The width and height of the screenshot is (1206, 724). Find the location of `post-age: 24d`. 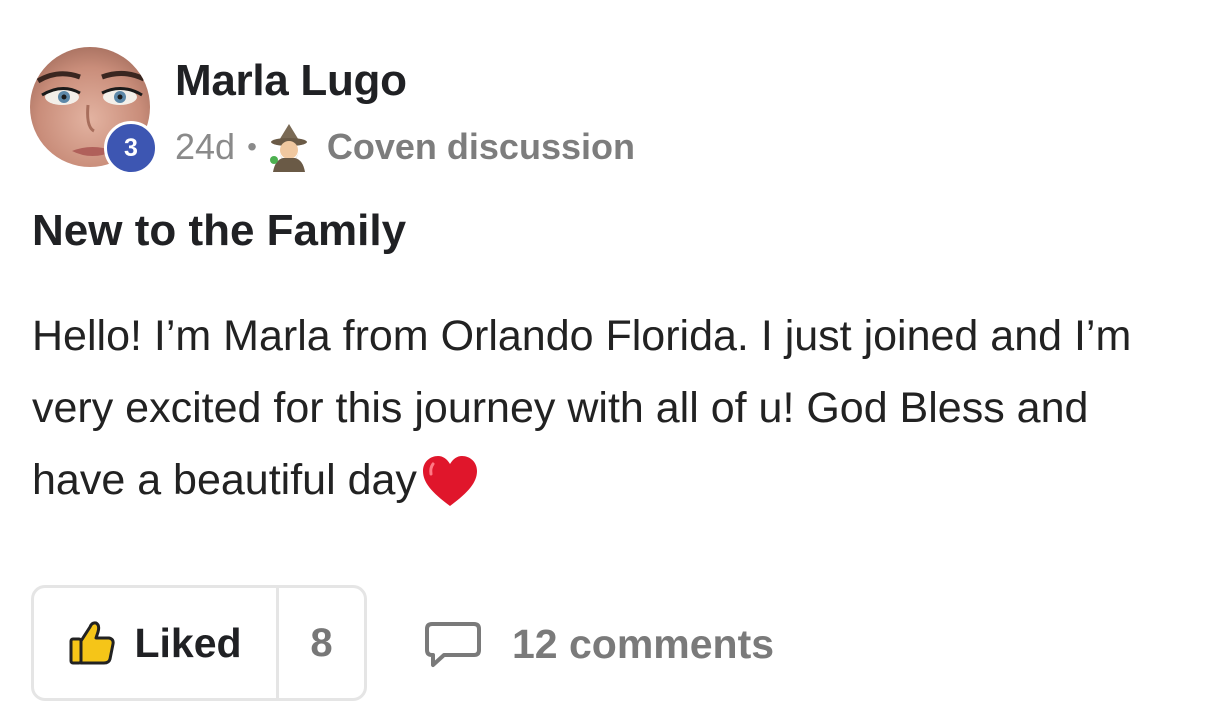

post-age: 24d is located at coordinates (205, 146).